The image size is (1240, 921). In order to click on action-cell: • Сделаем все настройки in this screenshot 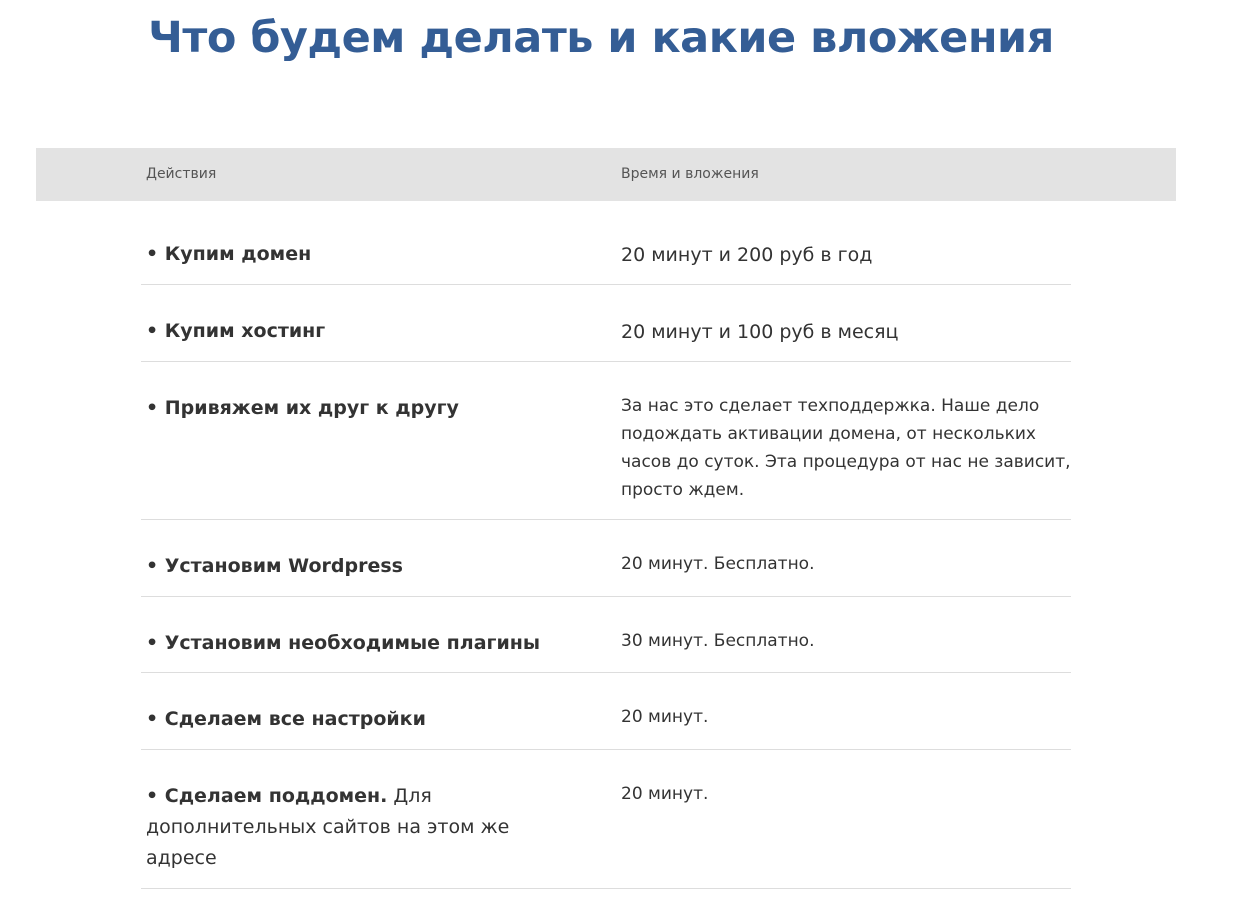, I will do `click(356, 719)`.